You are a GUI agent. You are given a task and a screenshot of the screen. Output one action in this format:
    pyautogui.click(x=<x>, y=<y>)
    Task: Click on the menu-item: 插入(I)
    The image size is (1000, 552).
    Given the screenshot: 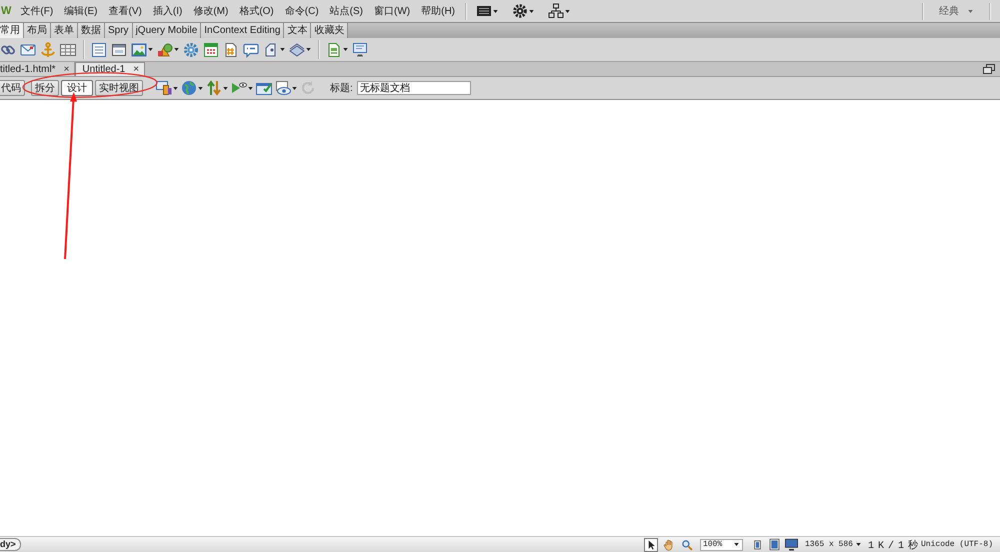 What is the action you would take?
    pyautogui.click(x=167, y=11)
    